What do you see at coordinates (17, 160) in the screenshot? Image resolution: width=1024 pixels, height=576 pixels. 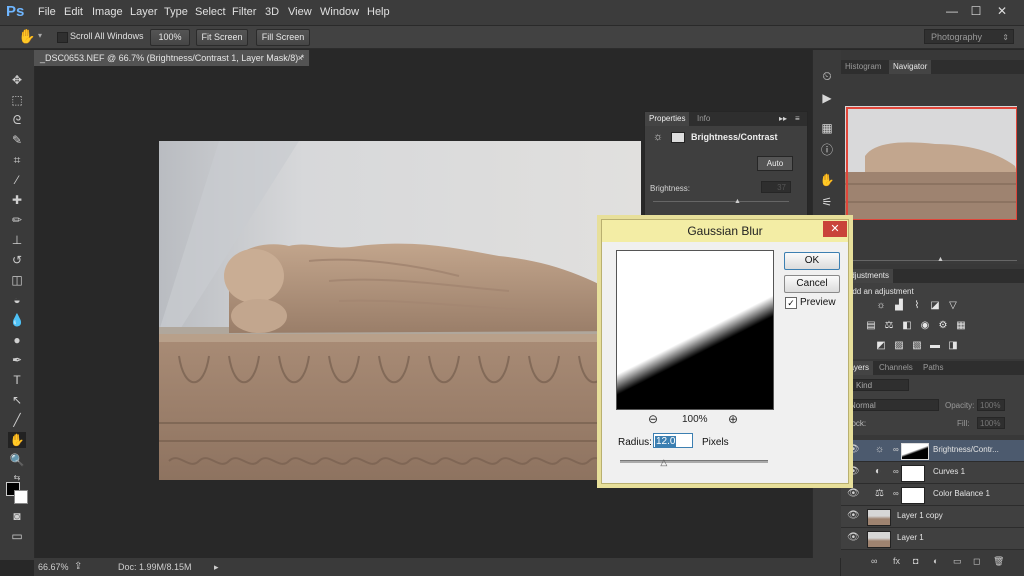 I see `crop-tool-icon: ⌗` at bounding box center [17, 160].